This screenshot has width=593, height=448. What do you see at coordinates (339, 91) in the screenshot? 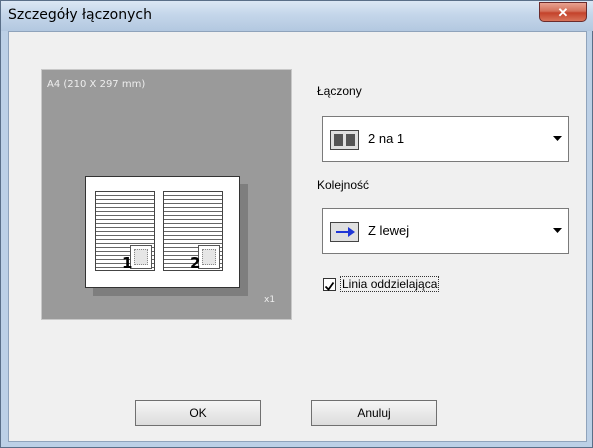
I see `combine-label: Łączony` at bounding box center [339, 91].